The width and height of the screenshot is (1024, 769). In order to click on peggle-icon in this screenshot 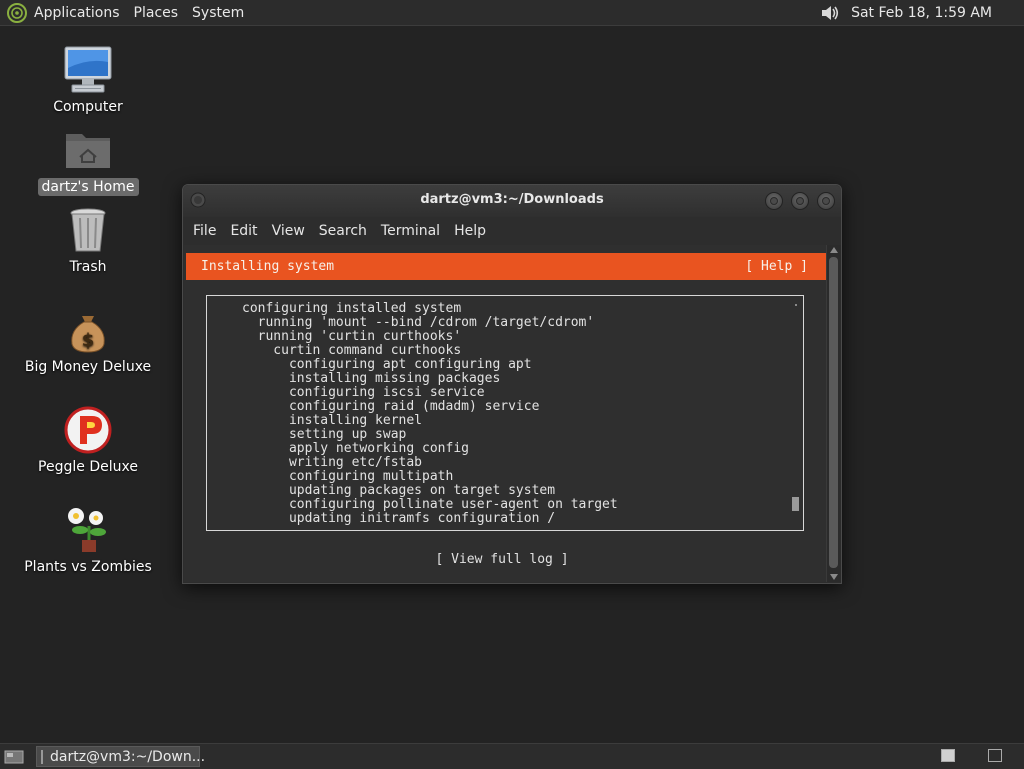, I will do `click(88, 430)`.